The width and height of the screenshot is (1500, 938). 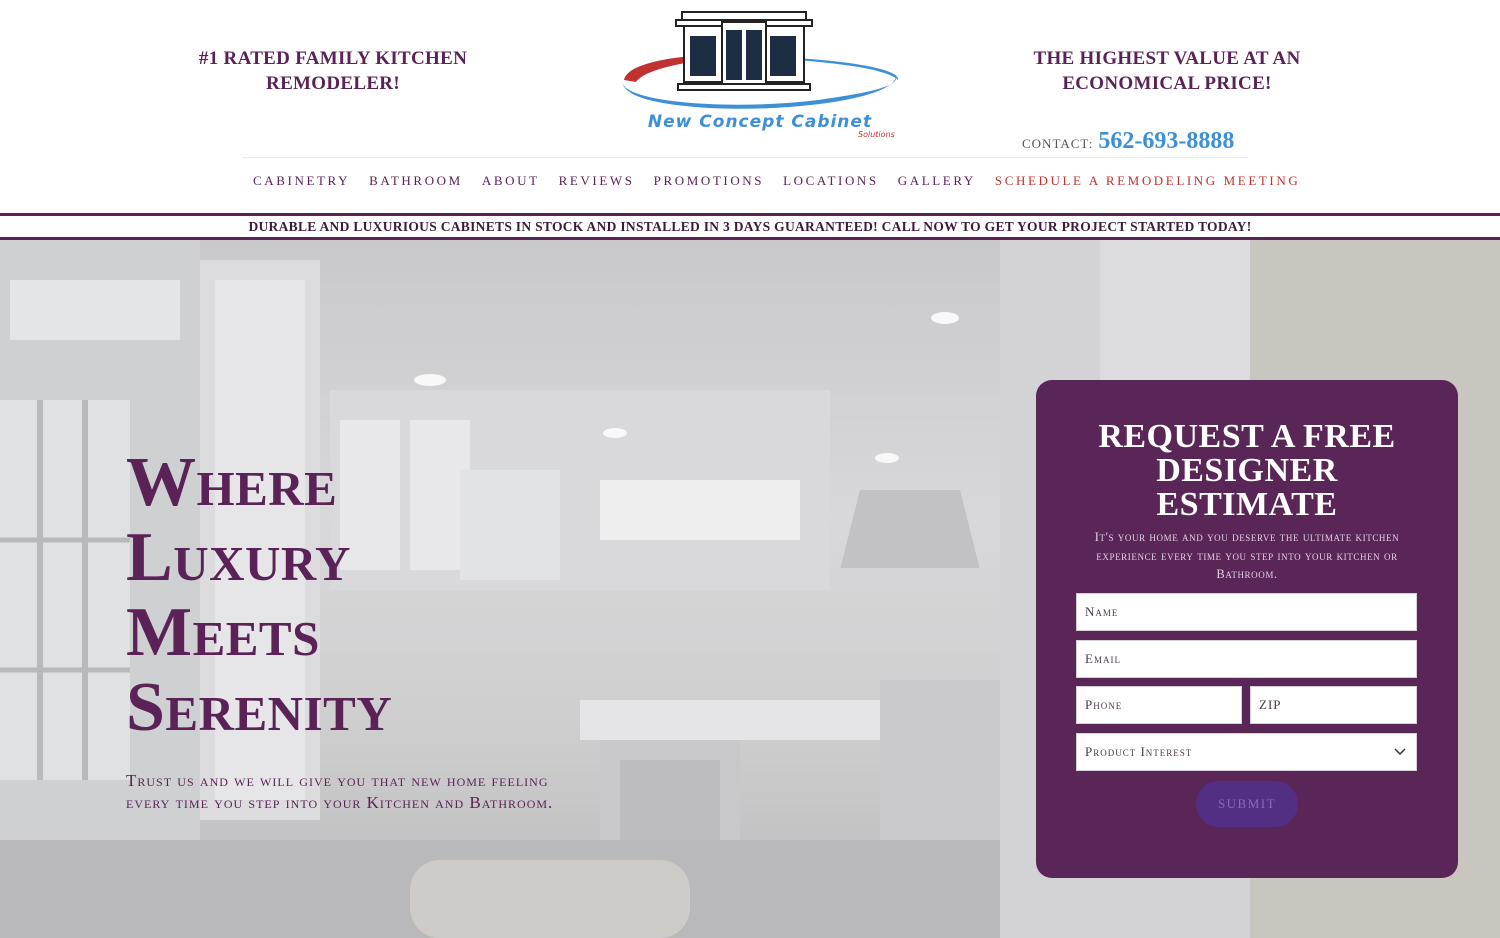 I want to click on hero-headline-line: Meets, so click(x=223, y=632).